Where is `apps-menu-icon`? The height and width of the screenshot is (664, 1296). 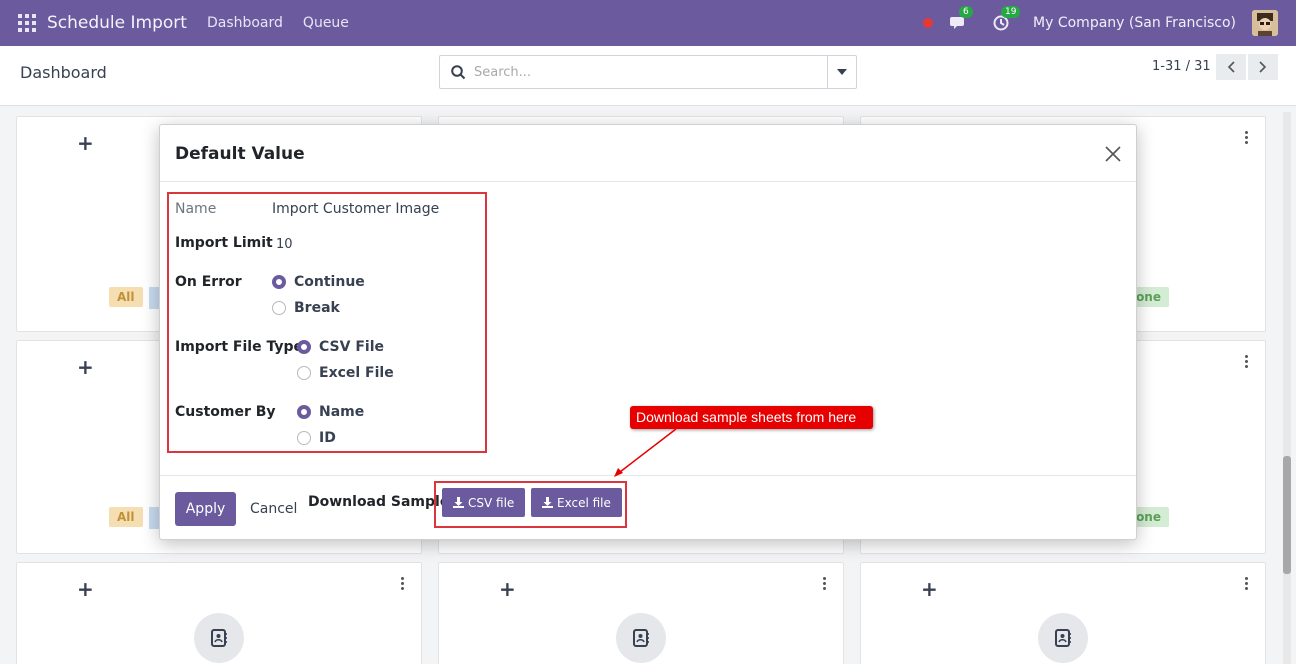
apps-menu-icon is located at coordinates (27, 23).